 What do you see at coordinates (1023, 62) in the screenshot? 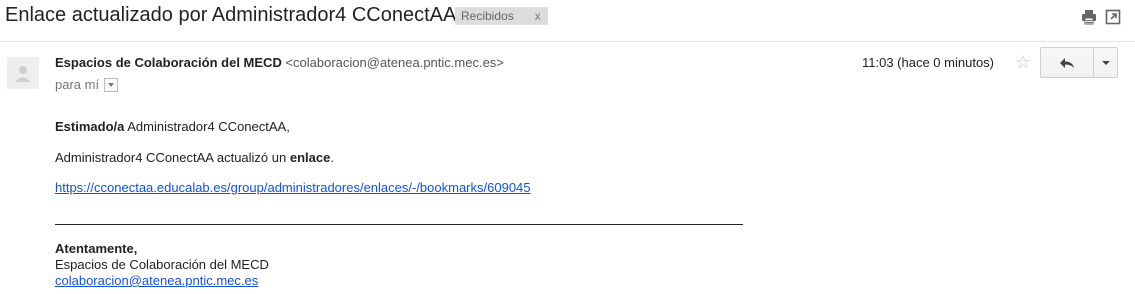
I see `star-icon: ☆` at bounding box center [1023, 62].